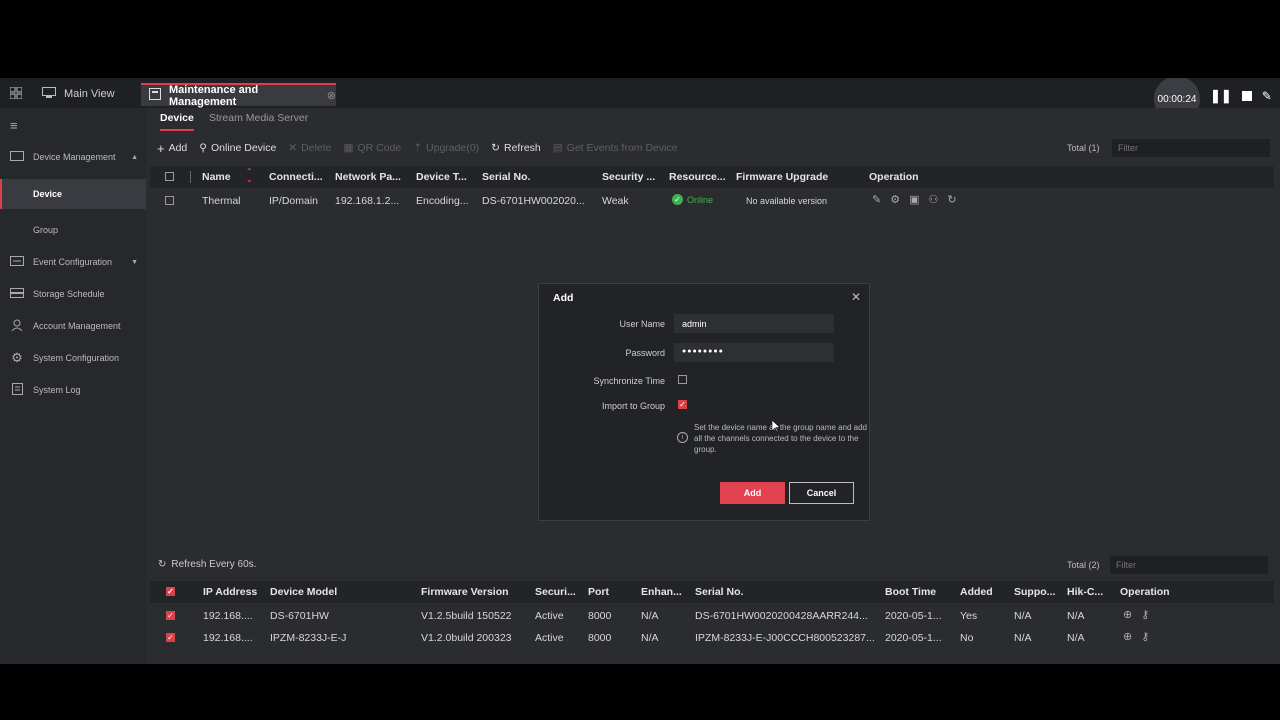 This screenshot has height=720, width=1280. What do you see at coordinates (754, 323) in the screenshot?
I see `user-name-input` at bounding box center [754, 323].